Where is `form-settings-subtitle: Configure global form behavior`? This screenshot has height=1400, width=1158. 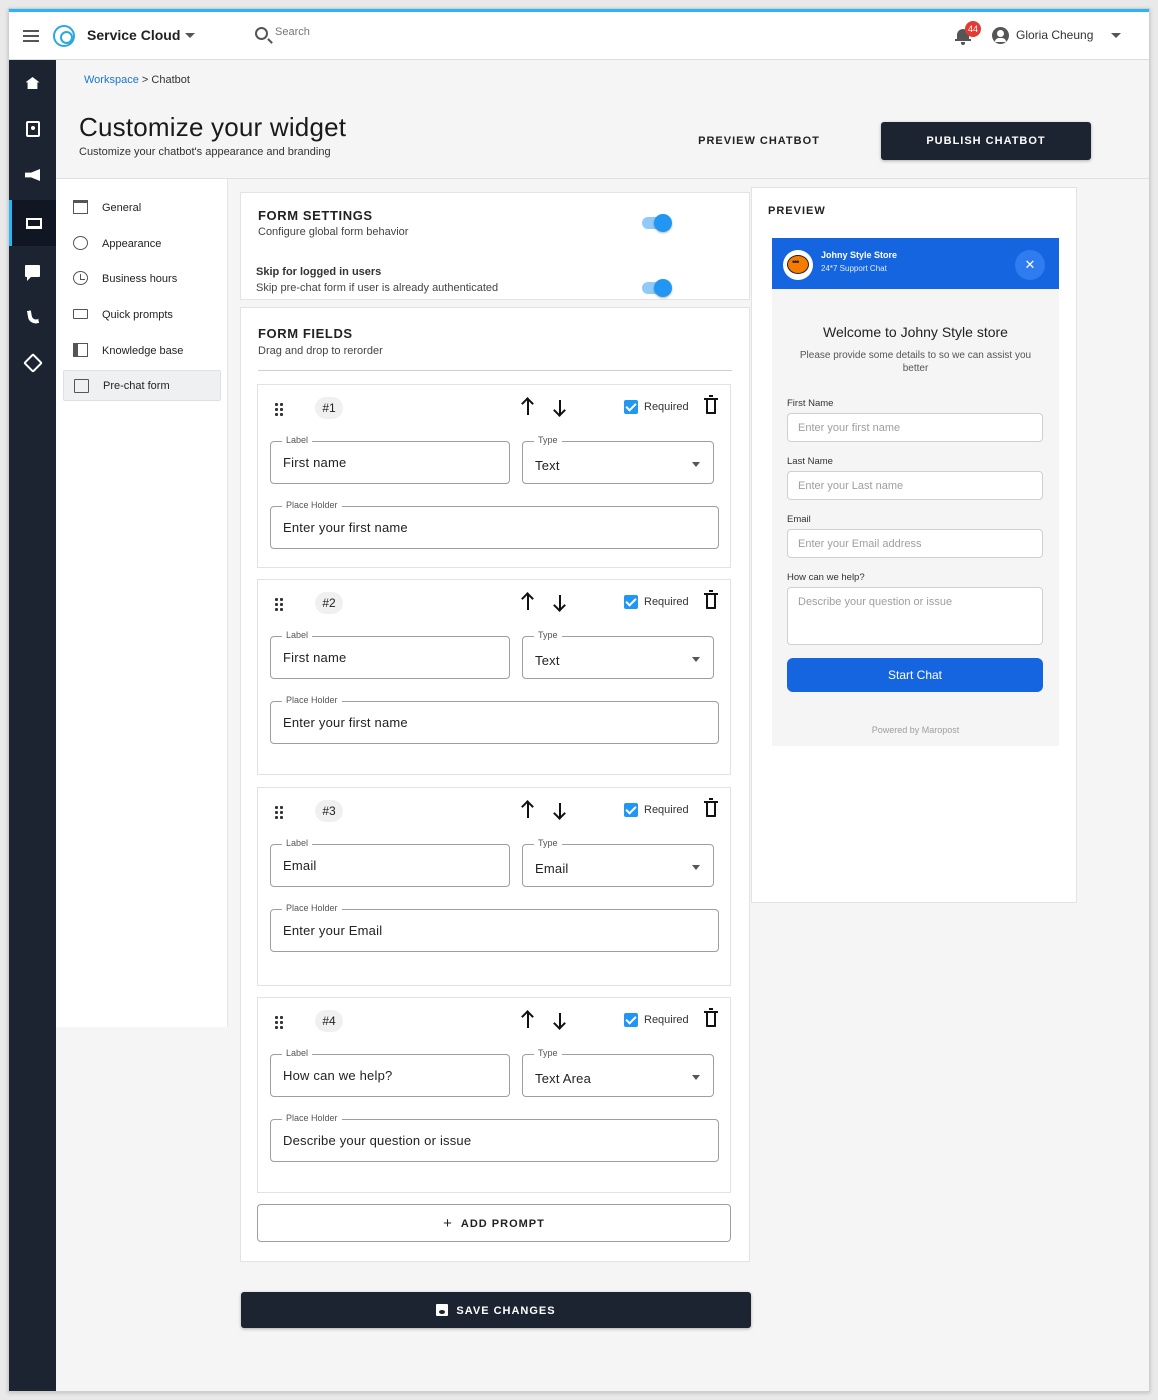 form-settings-subtitle: Configure global form behavior is located at coordinates (333, 232).